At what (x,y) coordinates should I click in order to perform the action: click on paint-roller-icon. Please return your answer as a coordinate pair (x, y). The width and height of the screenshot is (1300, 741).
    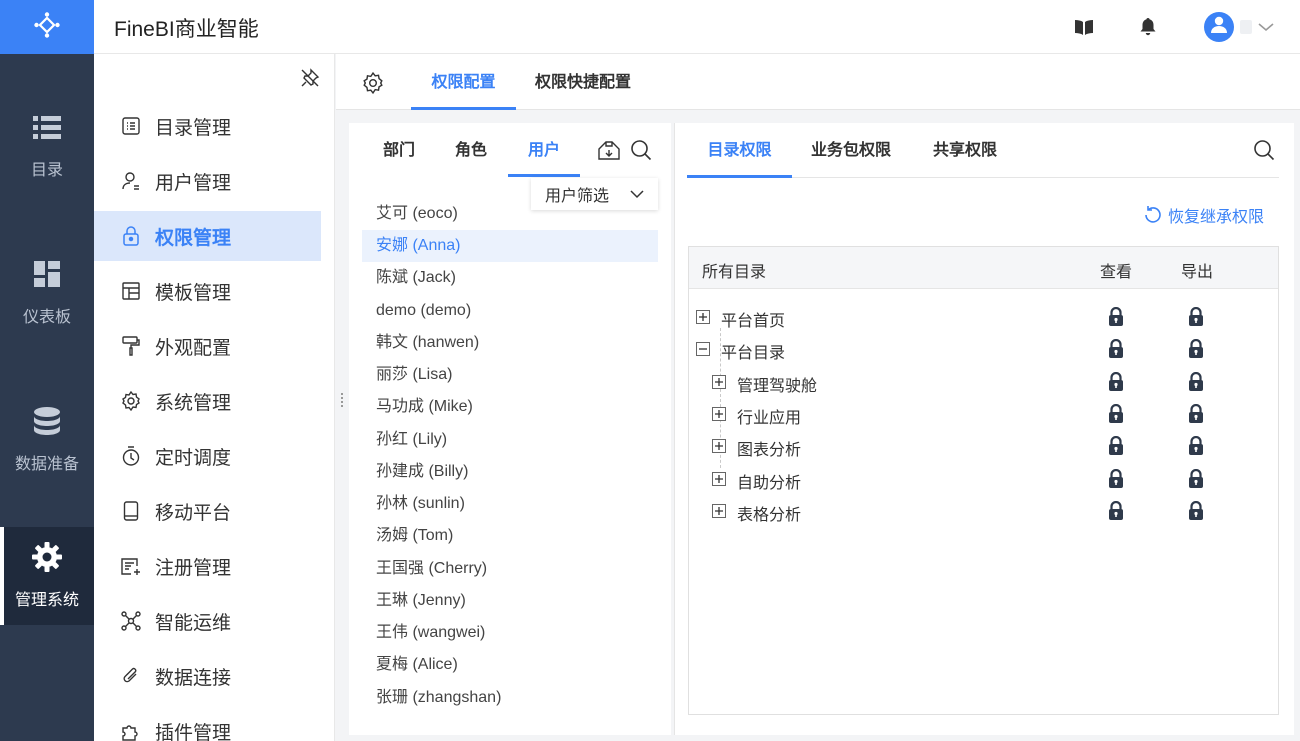
    Looking at the image, I should click on (131, 346).